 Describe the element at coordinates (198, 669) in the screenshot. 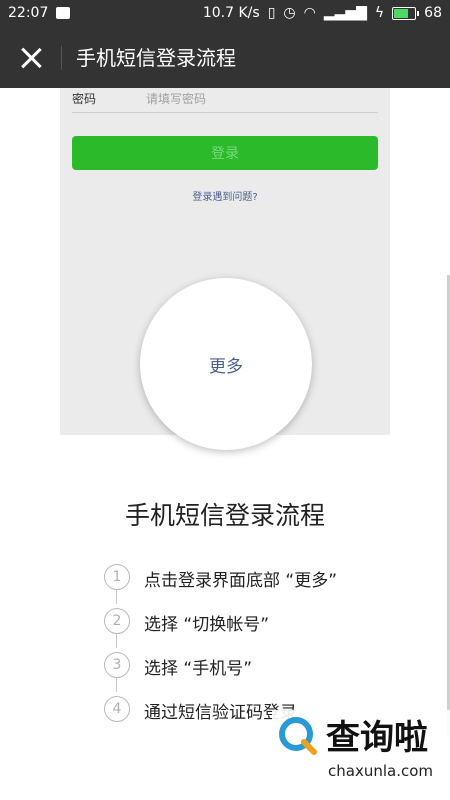

I see `step-text: 选择 “手机号”` at that location.